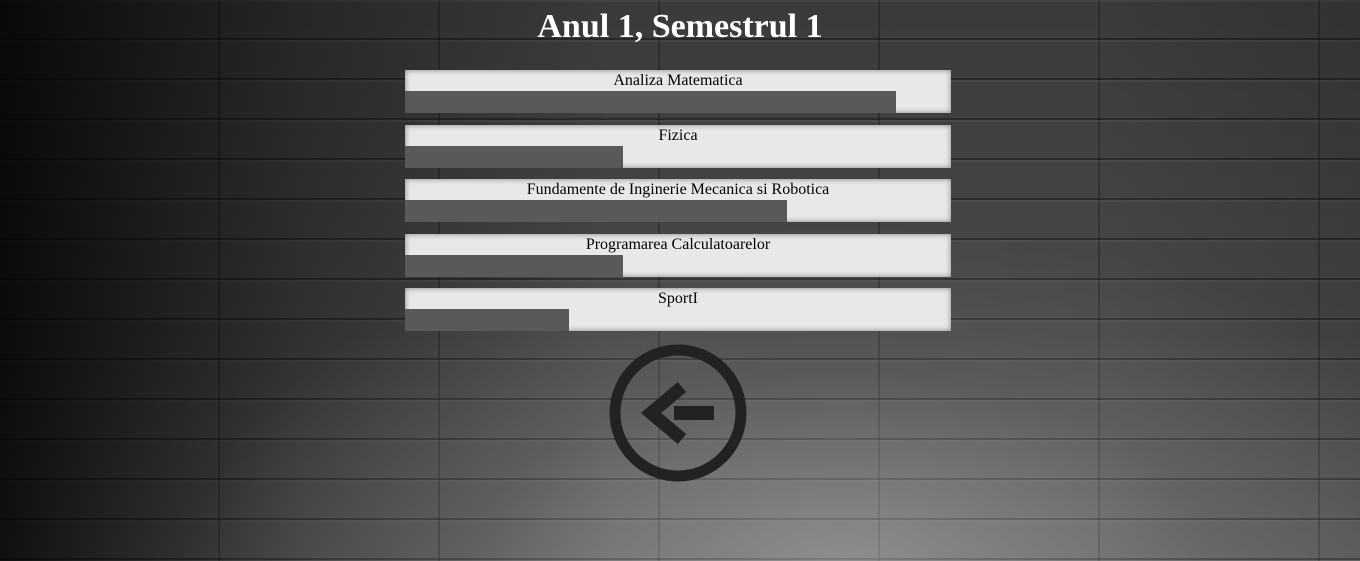  Describe the element at coordinates (678, 80) in the screenshot. I see `course-name: Analiza Matematica` at that location.